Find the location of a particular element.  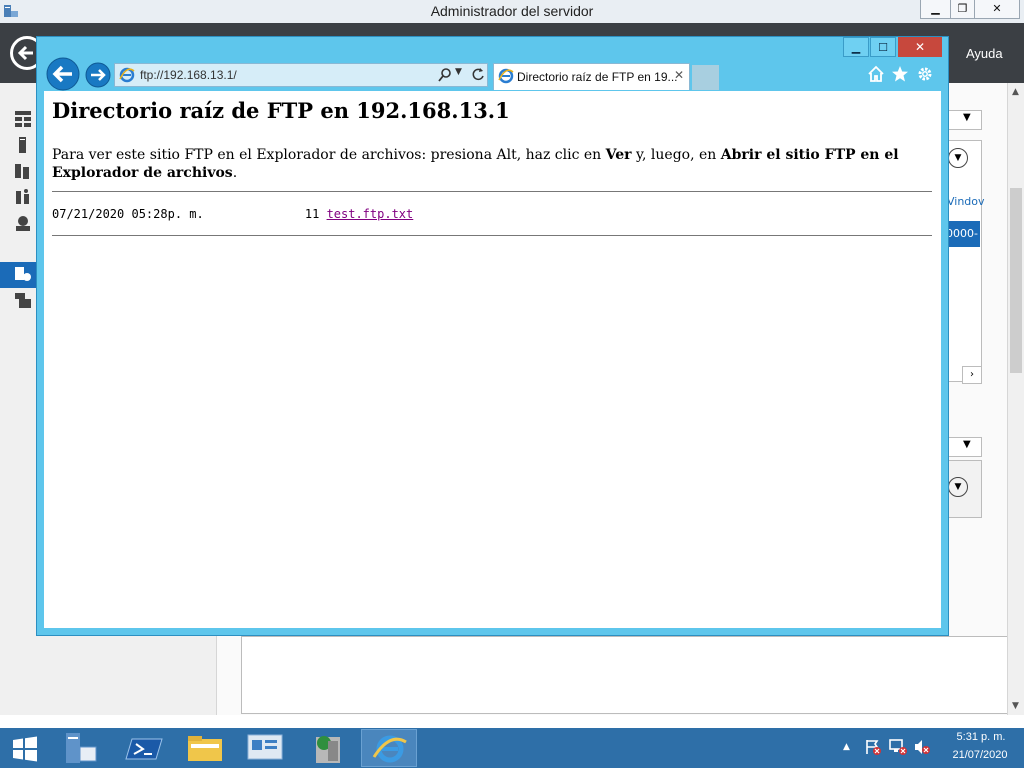

taskbar-admin-tools is located at coordinates (328, 748).